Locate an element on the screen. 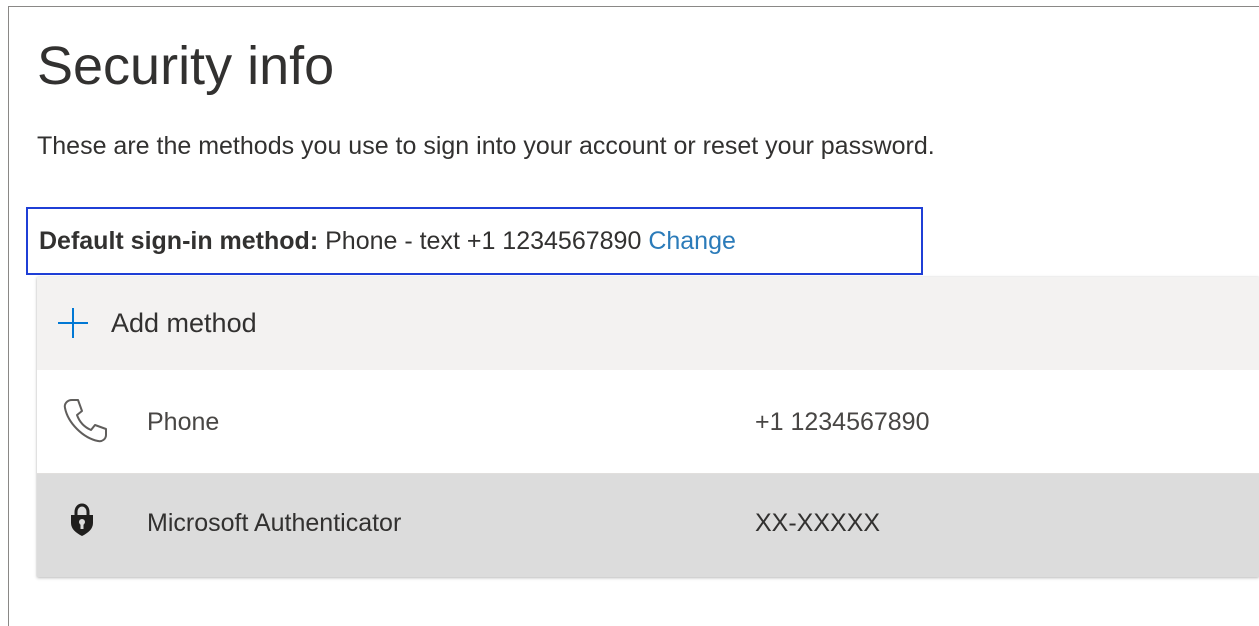 The width and height of the screenshot is (1259, 626). phone-icon is located at coordinates (85, 421).